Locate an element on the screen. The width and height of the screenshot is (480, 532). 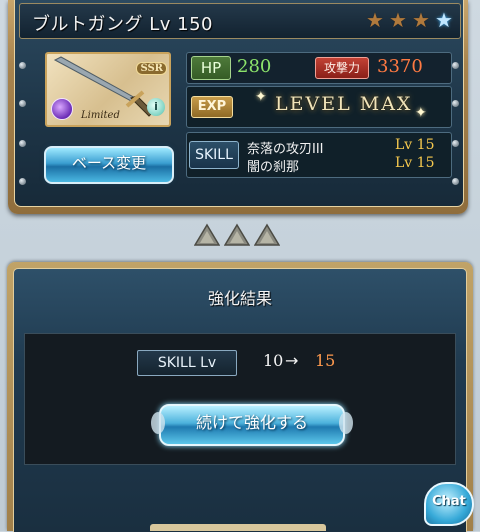
continue-upgrade-button: 続けて強化する is located at coordinates (252, 425).